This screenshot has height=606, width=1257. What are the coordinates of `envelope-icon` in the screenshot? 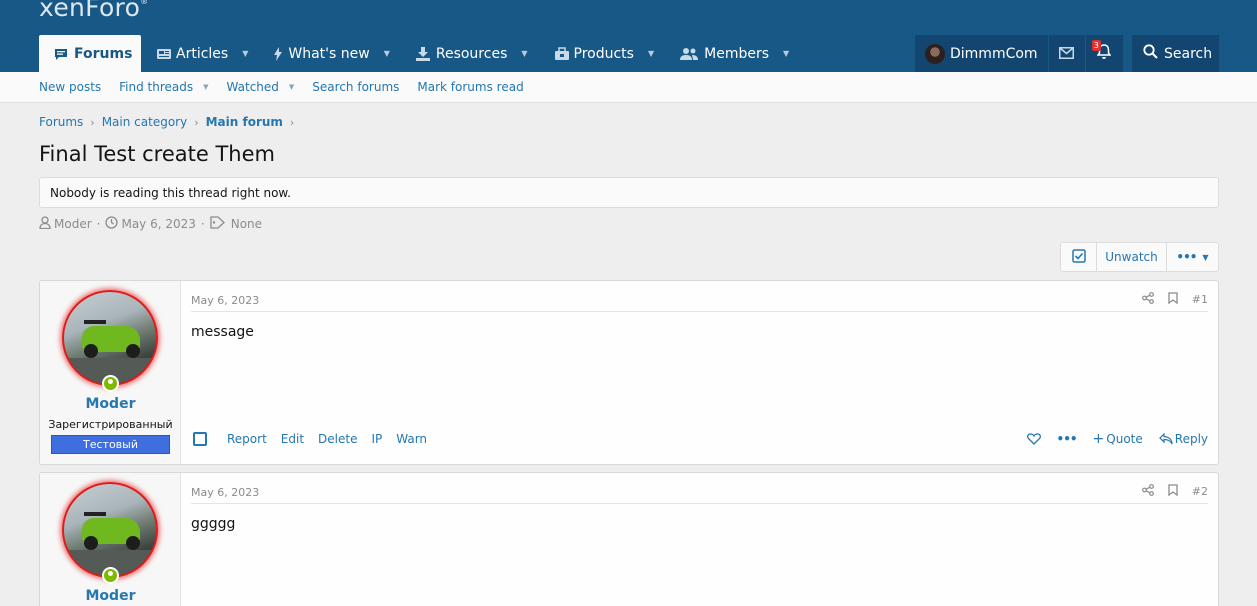 It's located at (1067, 53).